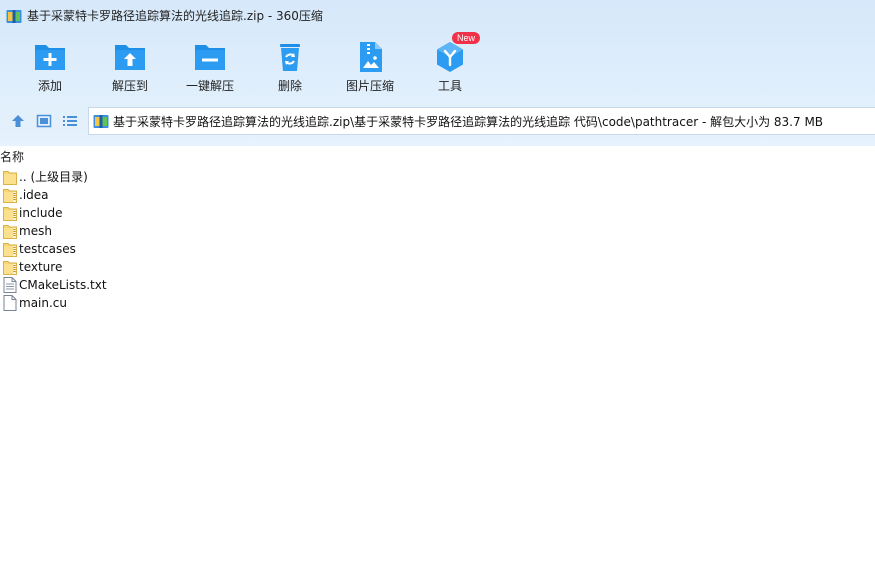 The width and height of the screenshot is (875, 579). Describe the element at coordinates (41, 213) in the screenshot. I see `item-name: include` at that location.